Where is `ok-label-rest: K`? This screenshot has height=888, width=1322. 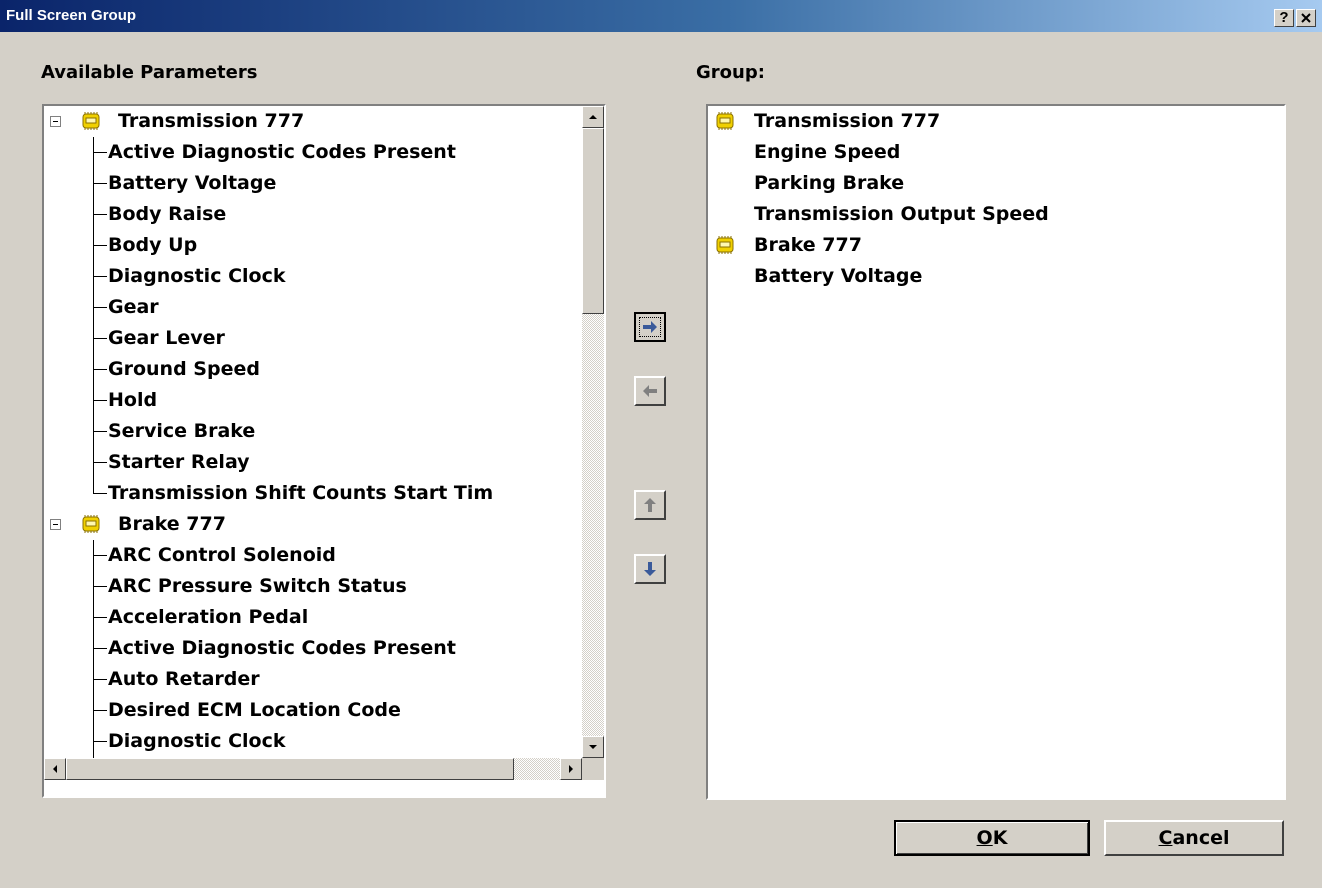 ok-label-rest: K is located at coordinates (1000, 838).